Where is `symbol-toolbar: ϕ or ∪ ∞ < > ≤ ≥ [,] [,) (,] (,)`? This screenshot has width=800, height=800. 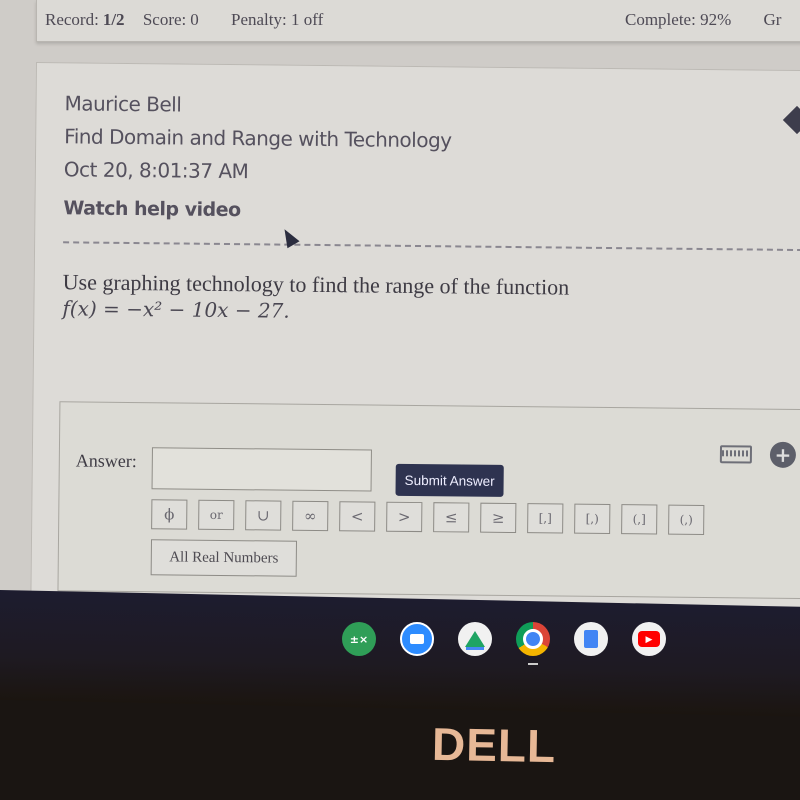 symbol-toolbar: ϕ or ∪ ∞ < > ≤ ≥ [,] [,) (,] (,) is located at coordinates (428, 517).